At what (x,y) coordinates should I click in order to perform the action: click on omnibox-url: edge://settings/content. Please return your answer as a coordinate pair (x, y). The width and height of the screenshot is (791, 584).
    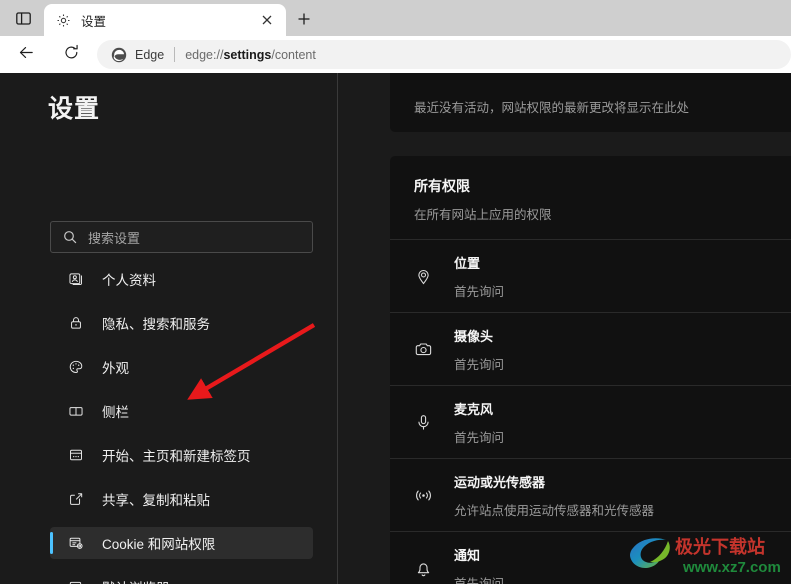
    Looking at the image, I should click on (250, 55).